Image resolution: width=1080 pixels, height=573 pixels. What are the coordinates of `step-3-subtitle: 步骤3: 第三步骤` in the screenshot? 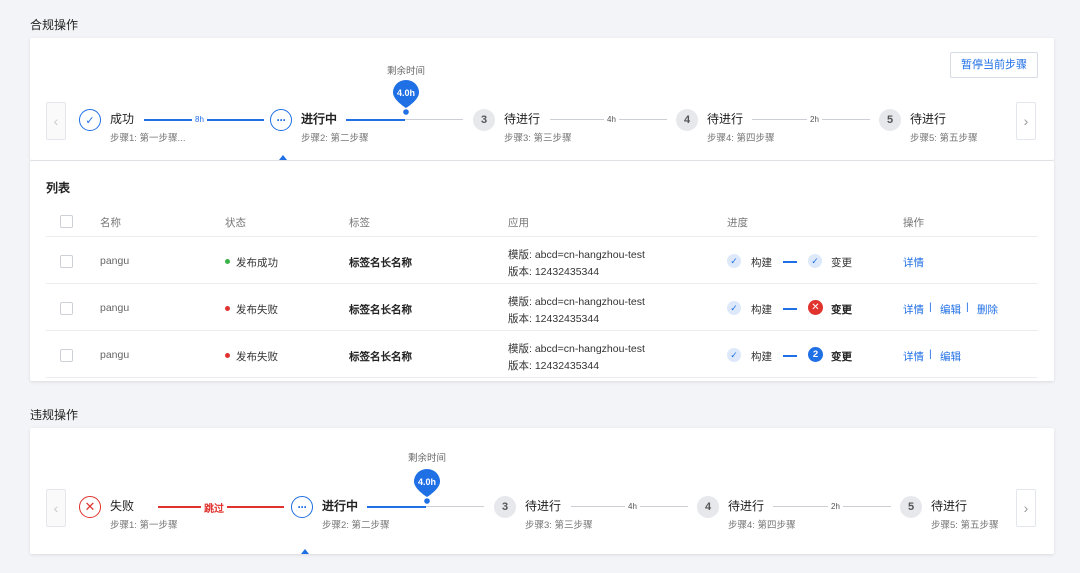 It's located at (559, 525).